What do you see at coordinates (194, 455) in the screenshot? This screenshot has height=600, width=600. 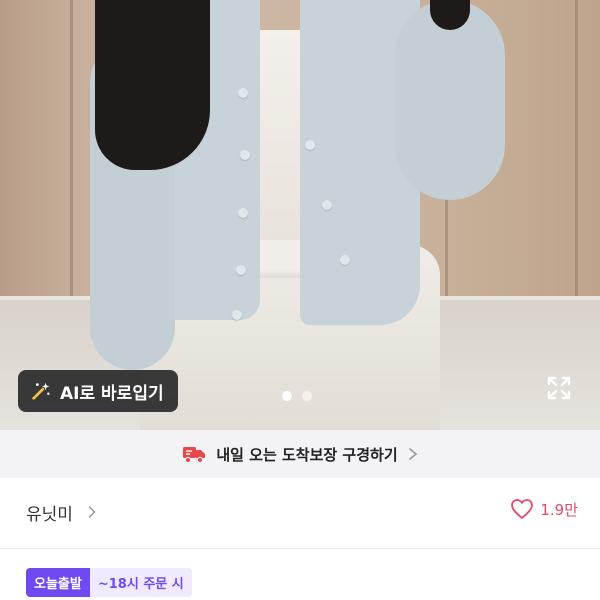 I see `delivery-truck-icon` at bounding box center [194, 455].